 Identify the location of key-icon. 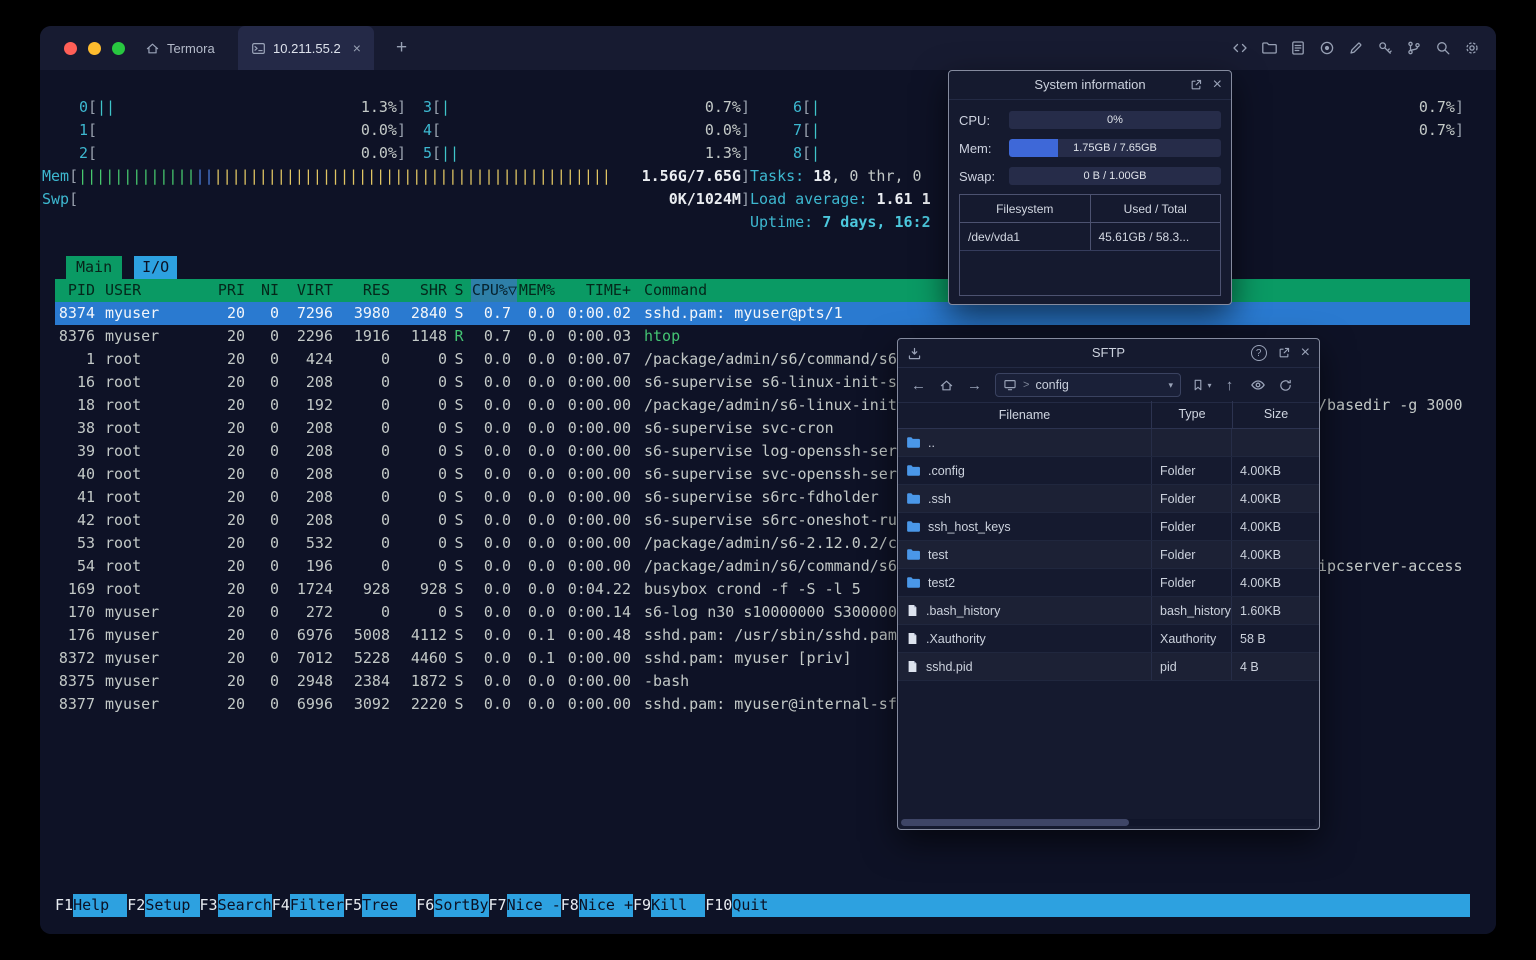
(1384, 48).